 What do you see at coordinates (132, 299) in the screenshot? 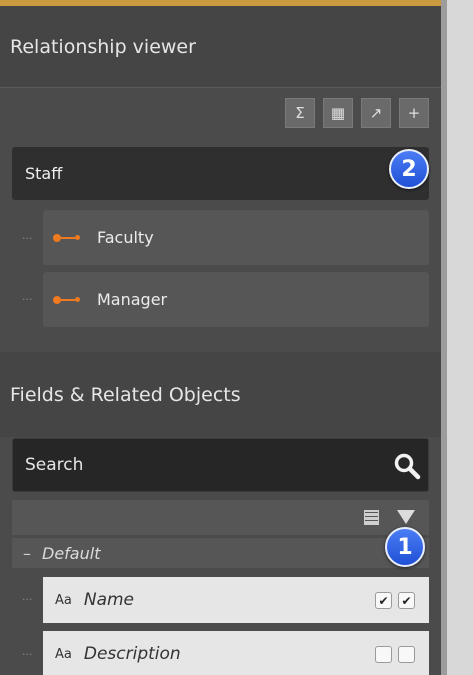
I see `tree-item-label: Manager` at bounding box center [132, 299].